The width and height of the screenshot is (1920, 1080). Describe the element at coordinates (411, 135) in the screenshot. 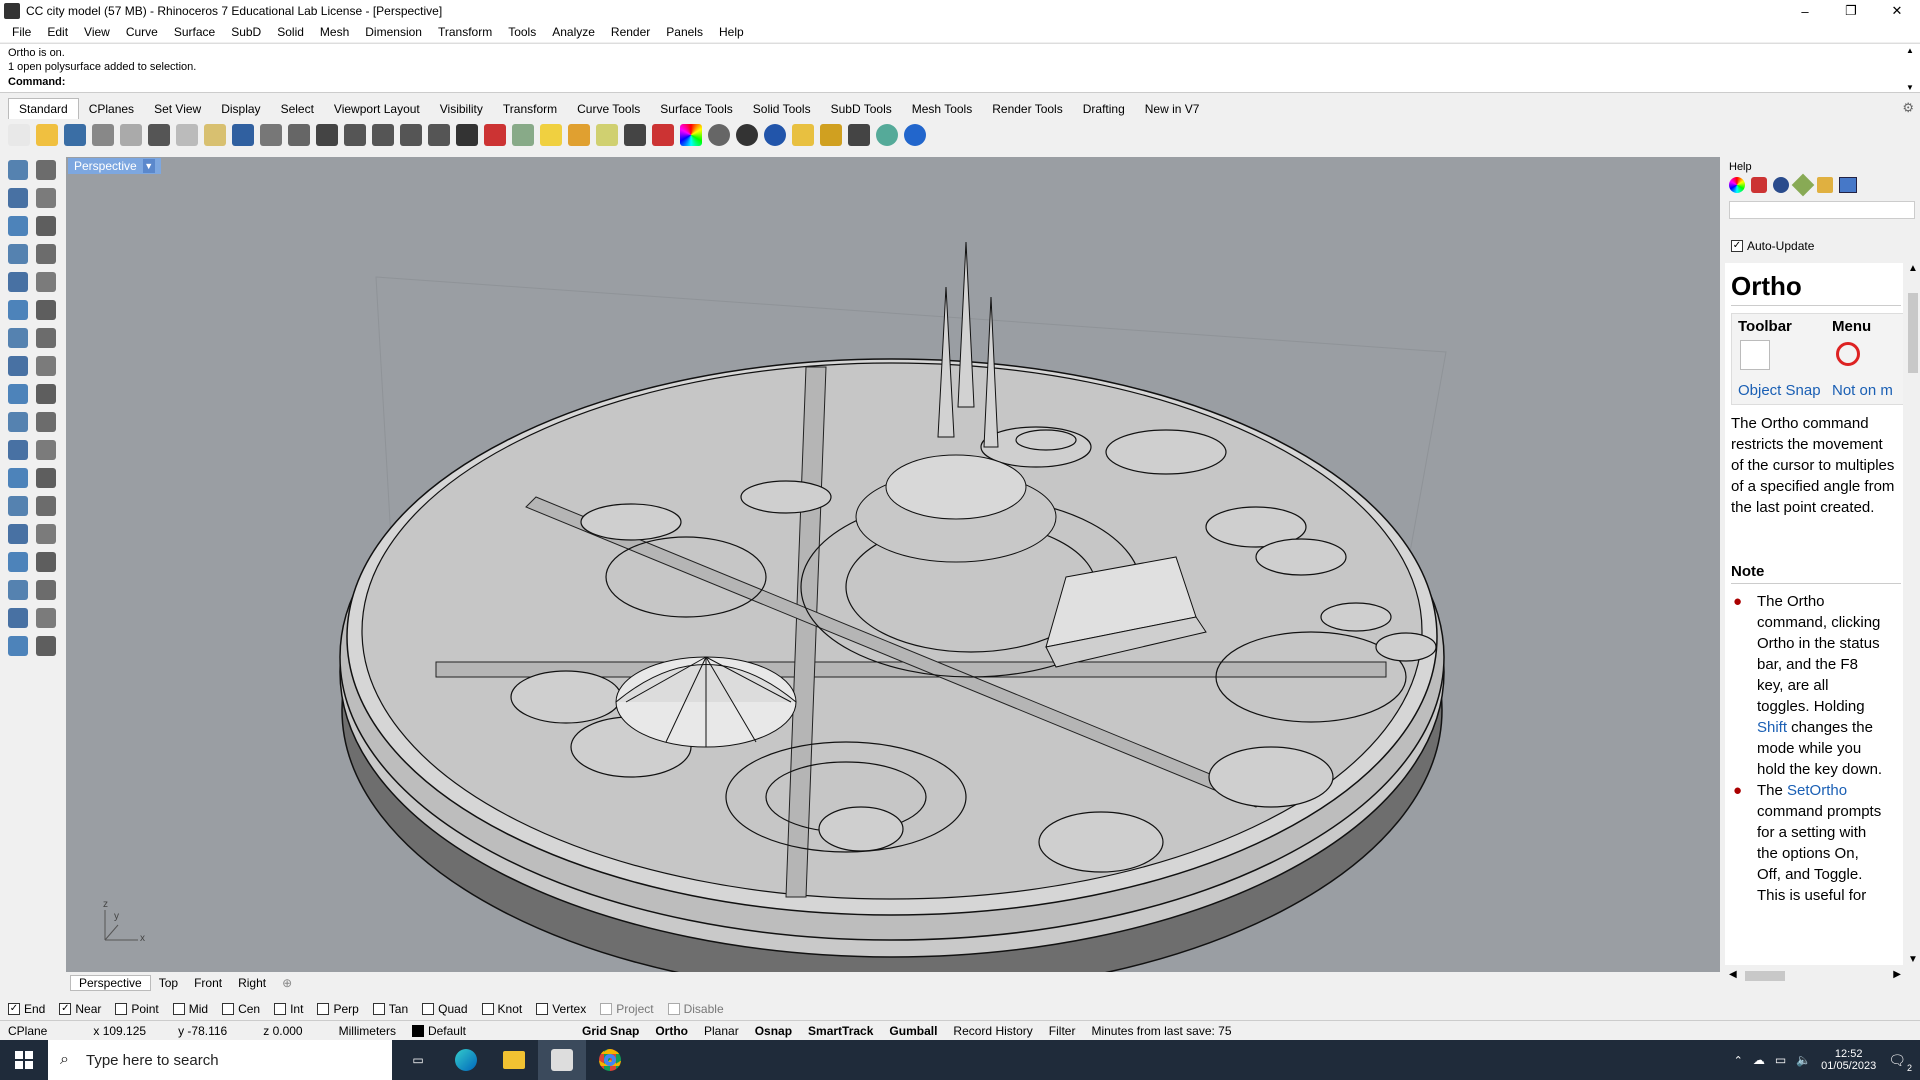

I see `zoom-selected-icon` at that location.